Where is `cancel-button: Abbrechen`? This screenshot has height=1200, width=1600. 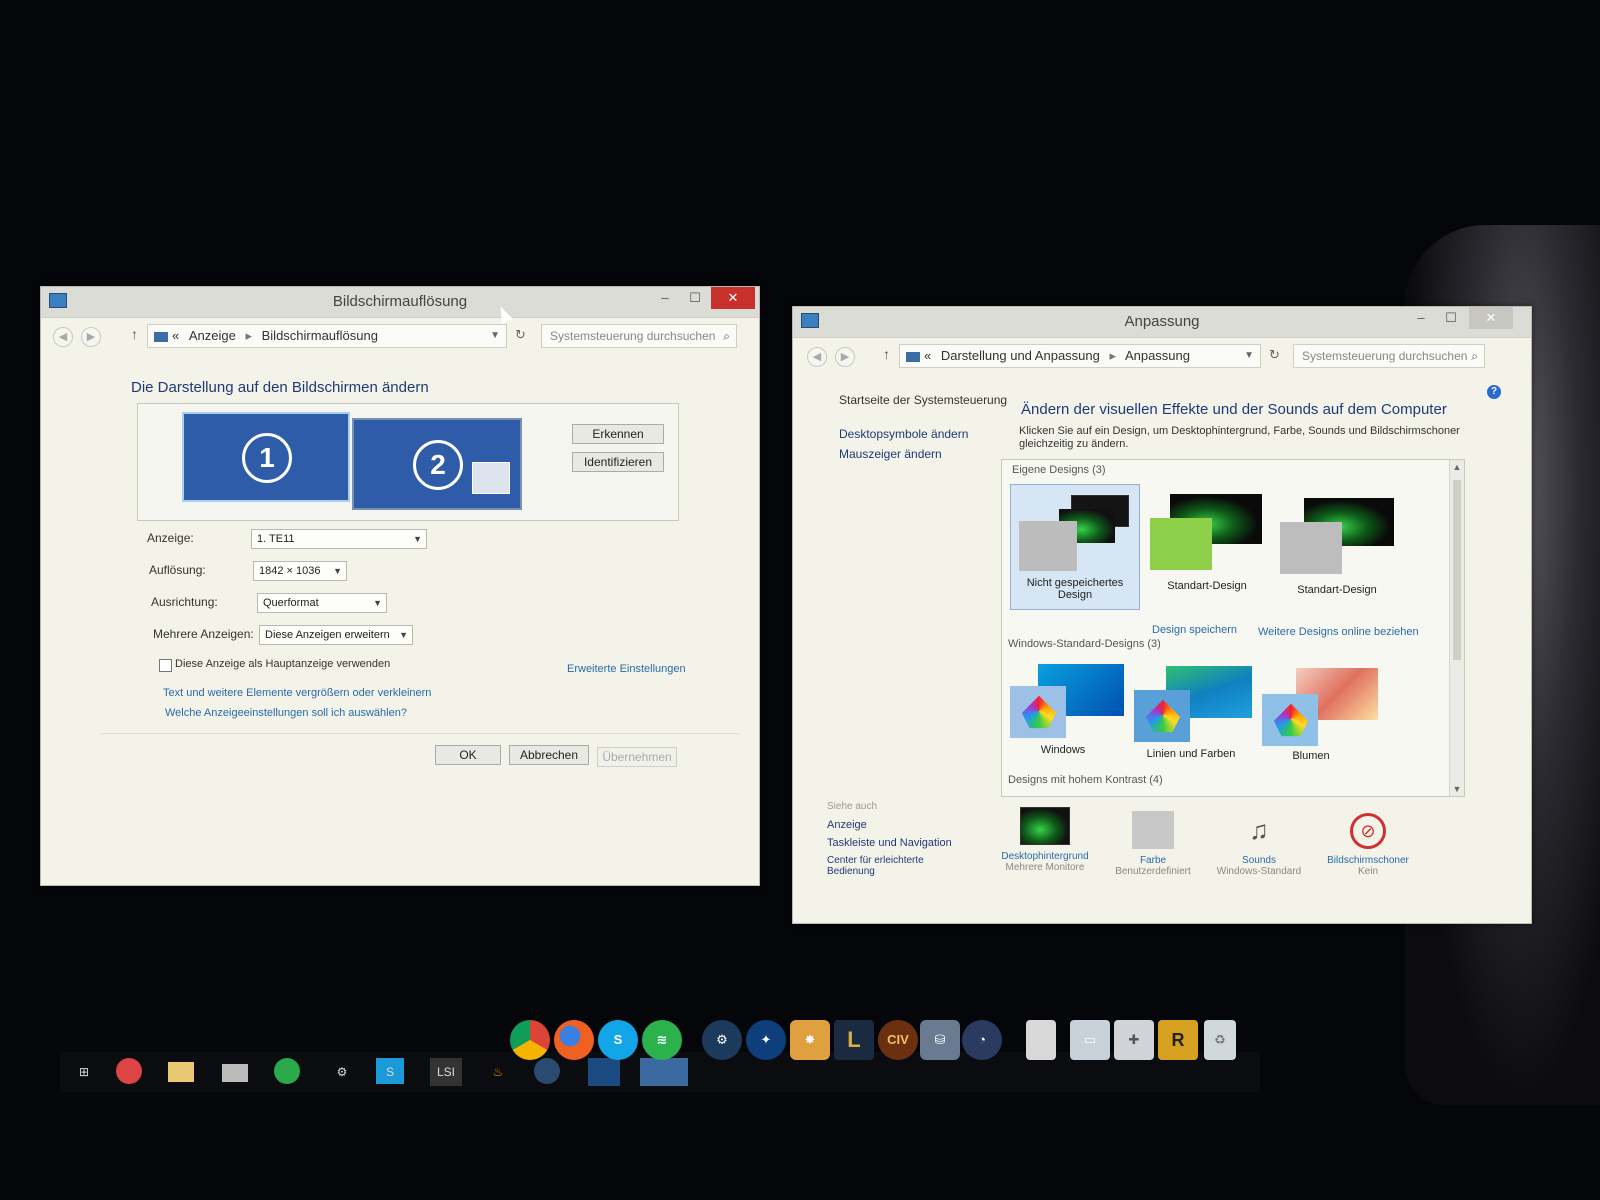 cancel-button: Abbrechen is located at coordinates (549, 755).